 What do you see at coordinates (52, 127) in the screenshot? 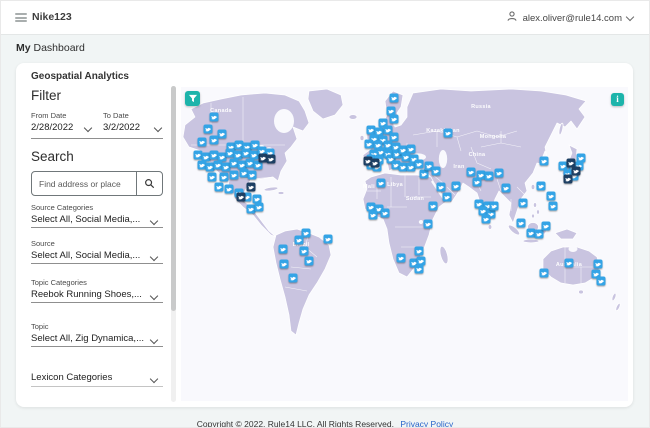
I see `from-date-select: 2/28/2022` at bounding box center [52, 127].